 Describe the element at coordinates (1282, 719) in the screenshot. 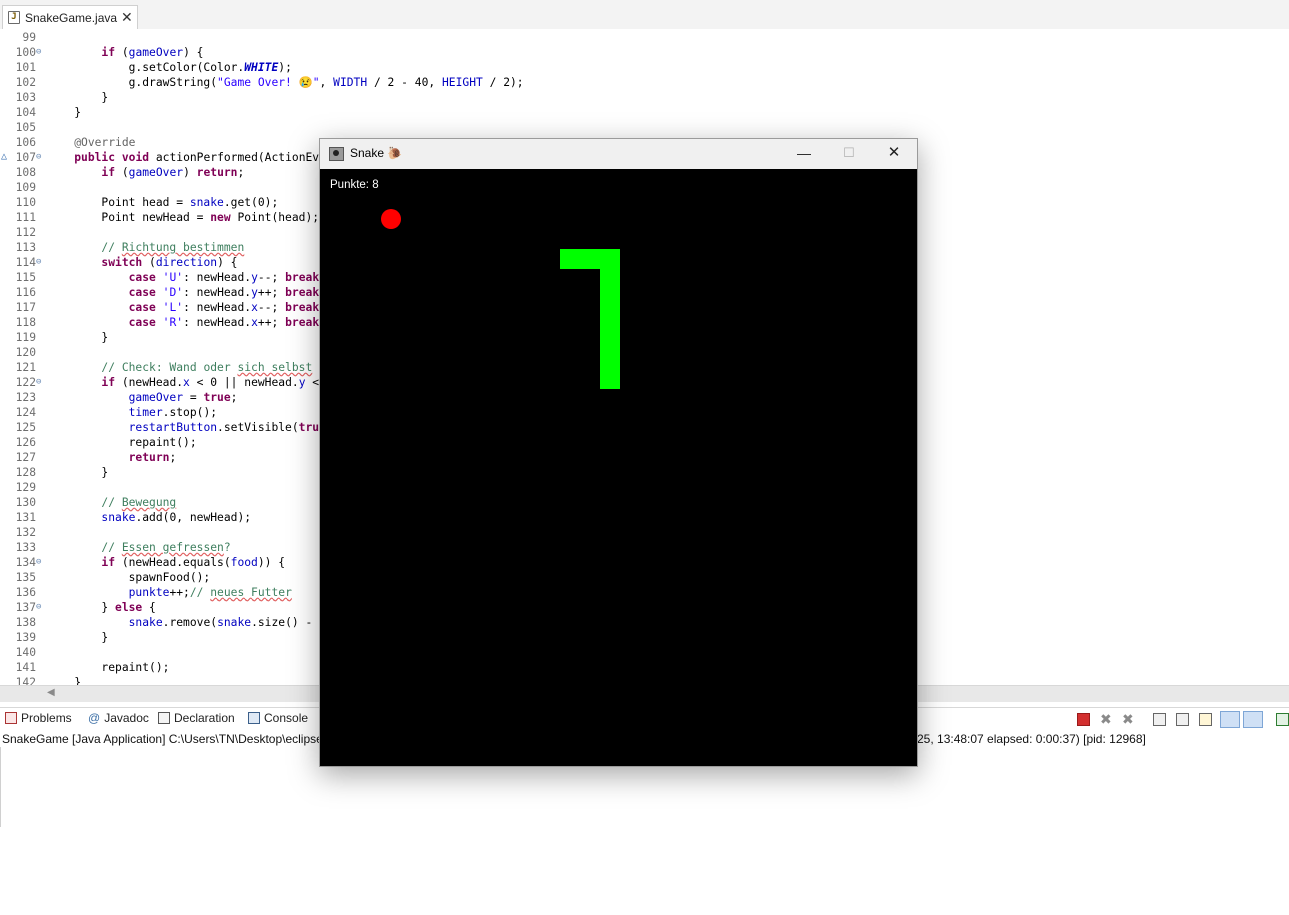

I see `pin-console-icon` at that location.